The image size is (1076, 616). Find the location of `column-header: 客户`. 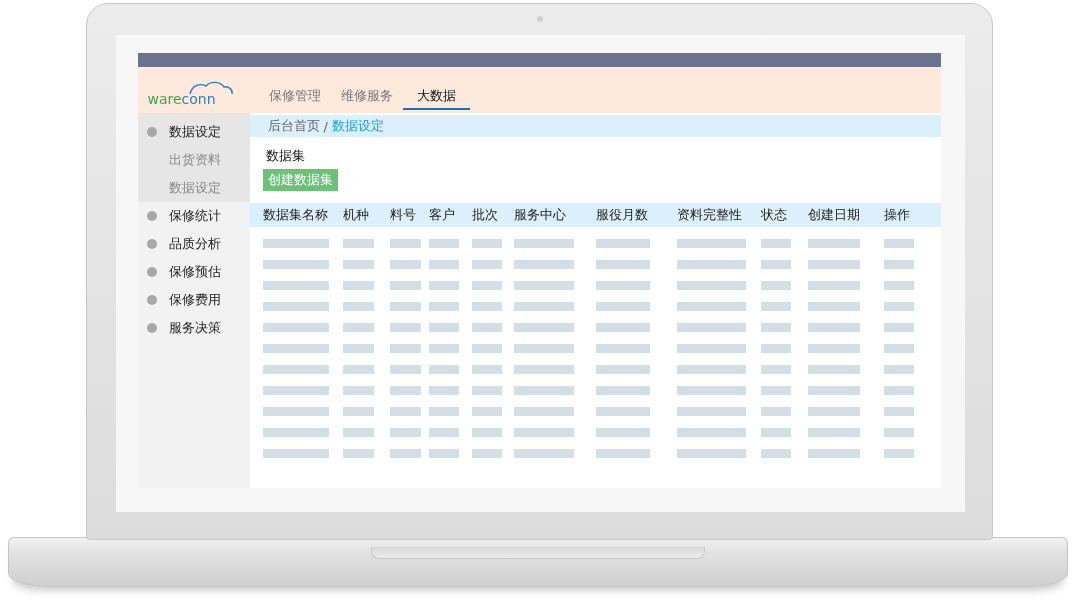

column-header: 客户 is located at coordinates (442, 215).